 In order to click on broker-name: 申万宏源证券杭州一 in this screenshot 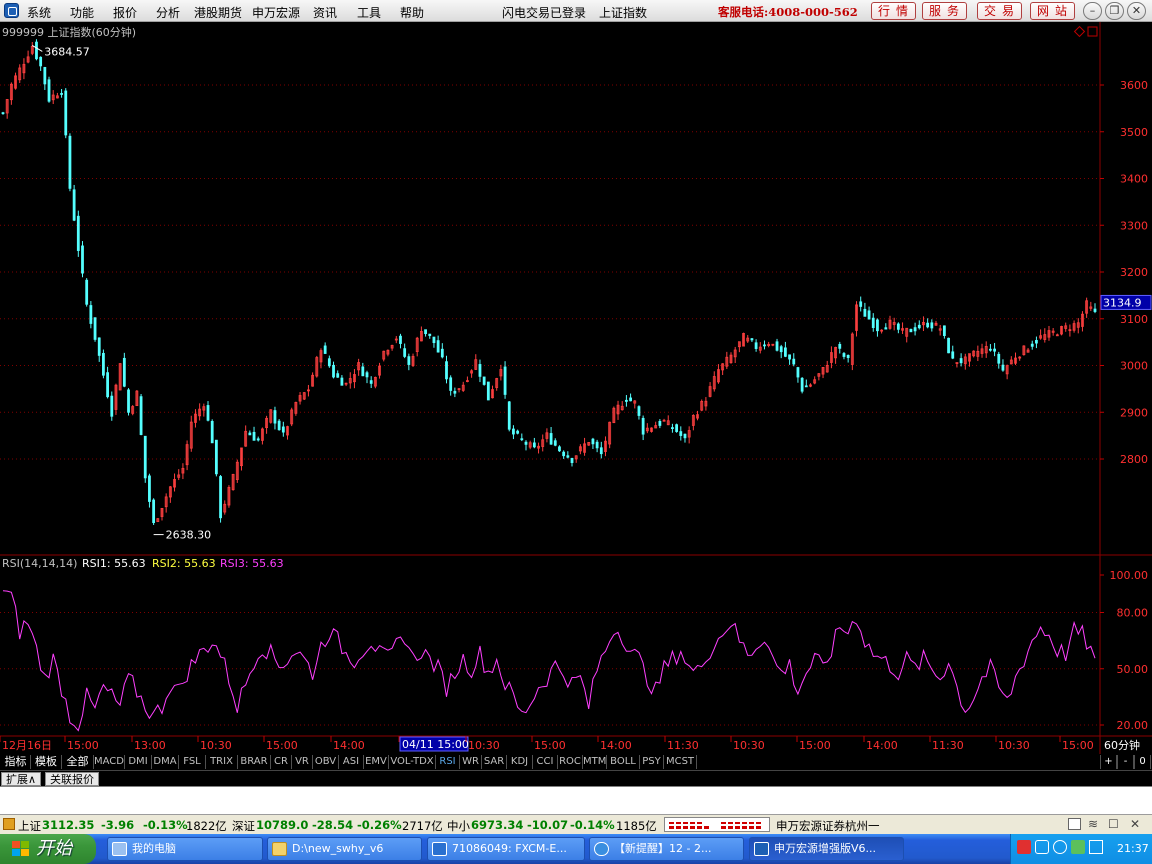, I will do `click(828, 826)`.